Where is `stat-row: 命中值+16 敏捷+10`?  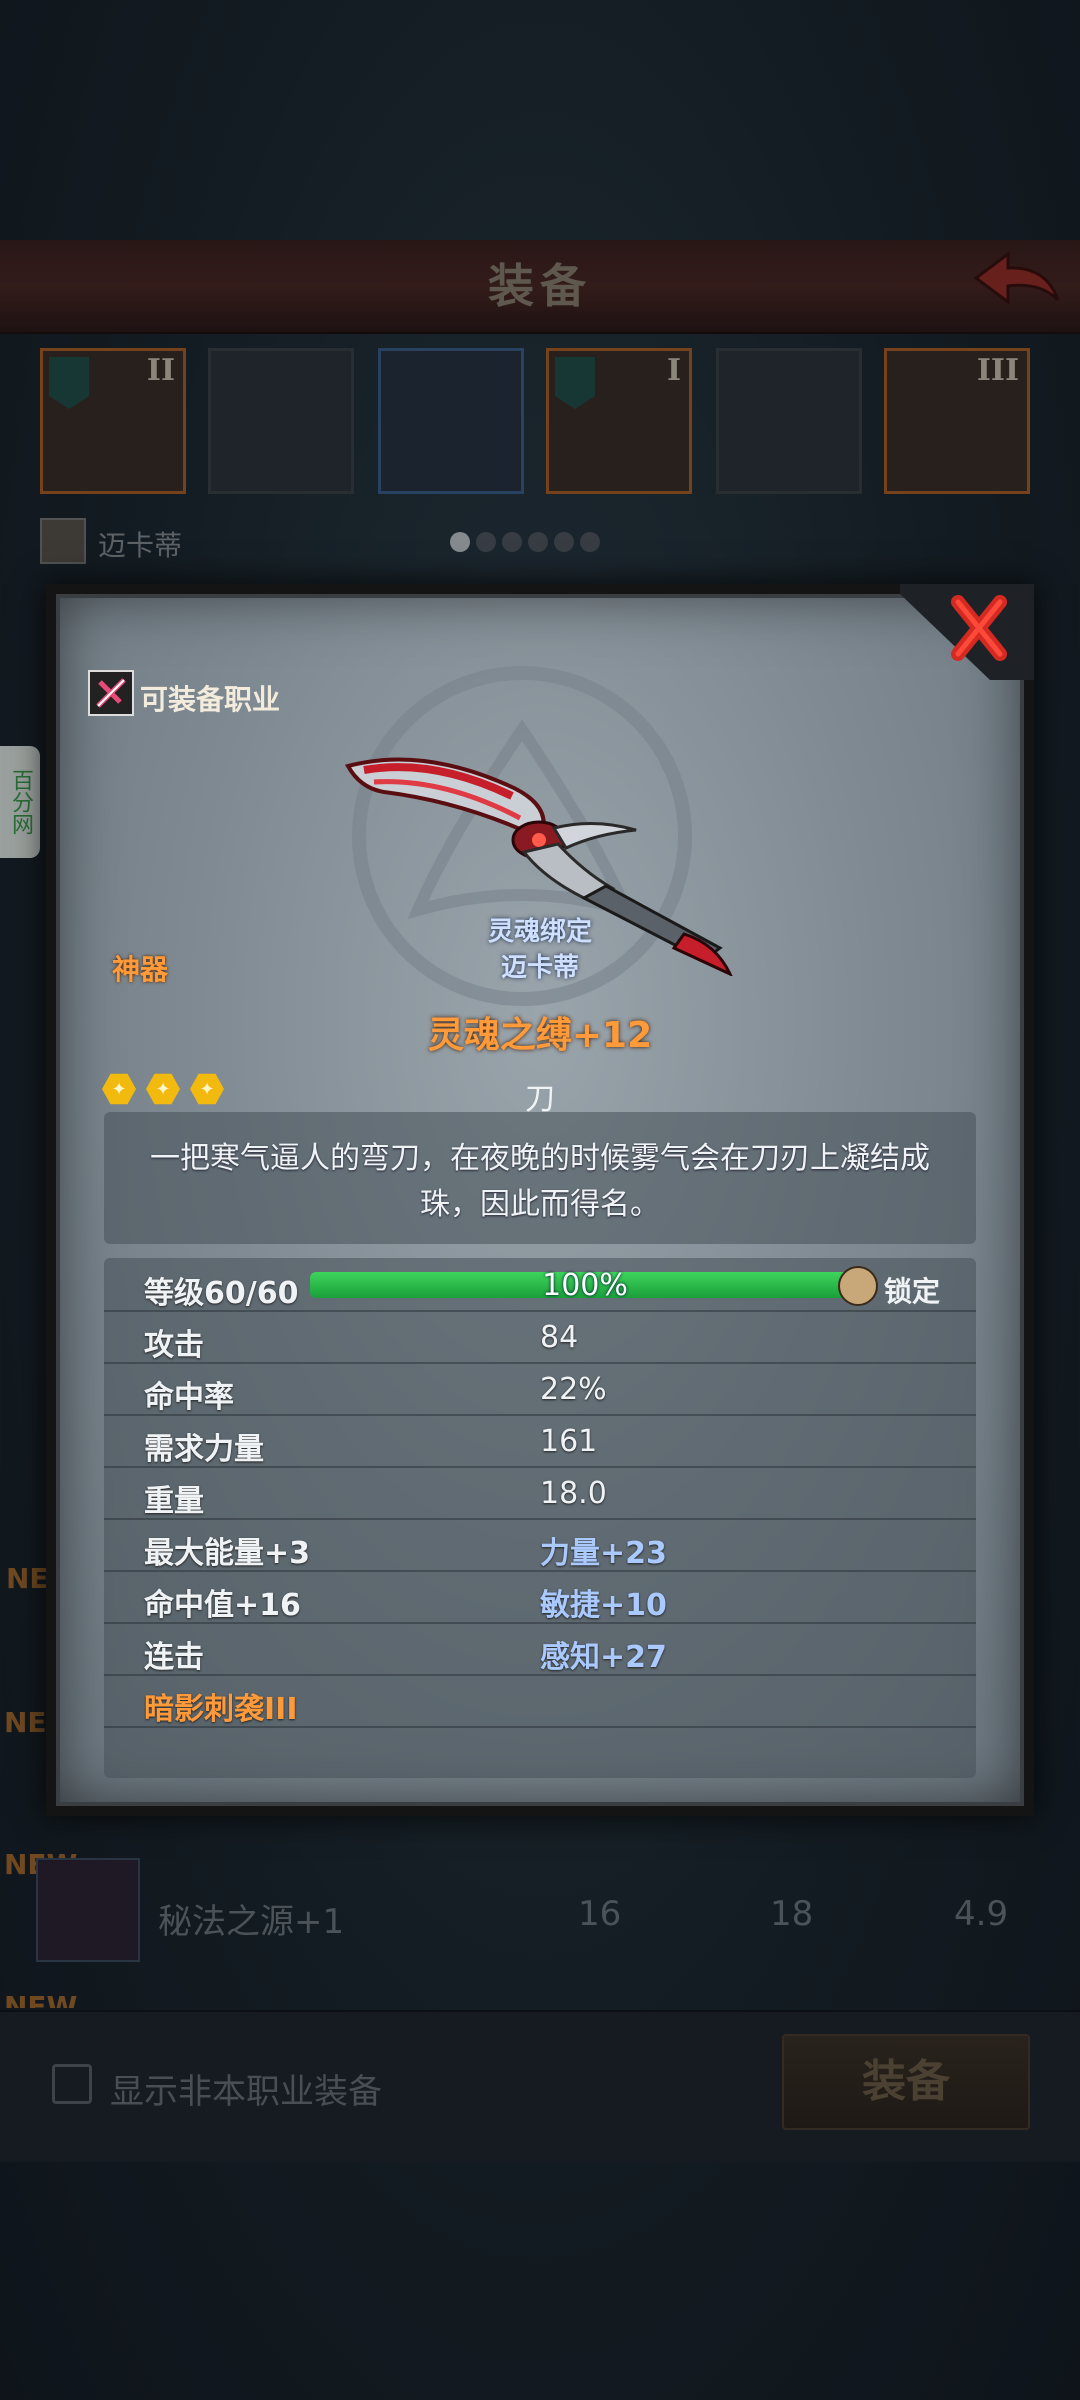 stat-row: 命中值+16 敏捷+10 is located at coordinates (540, 1597).